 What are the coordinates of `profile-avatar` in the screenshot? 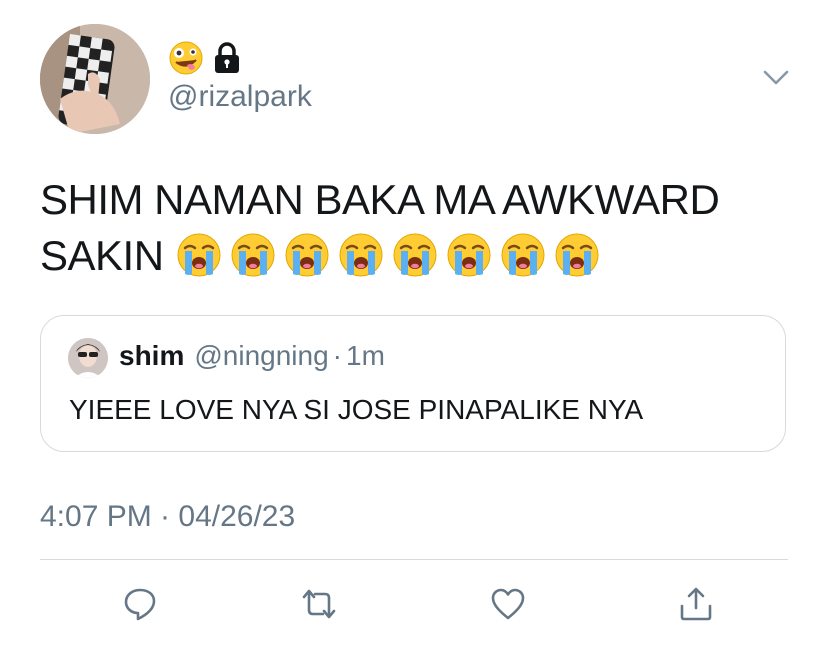 It's located at (95, 79).